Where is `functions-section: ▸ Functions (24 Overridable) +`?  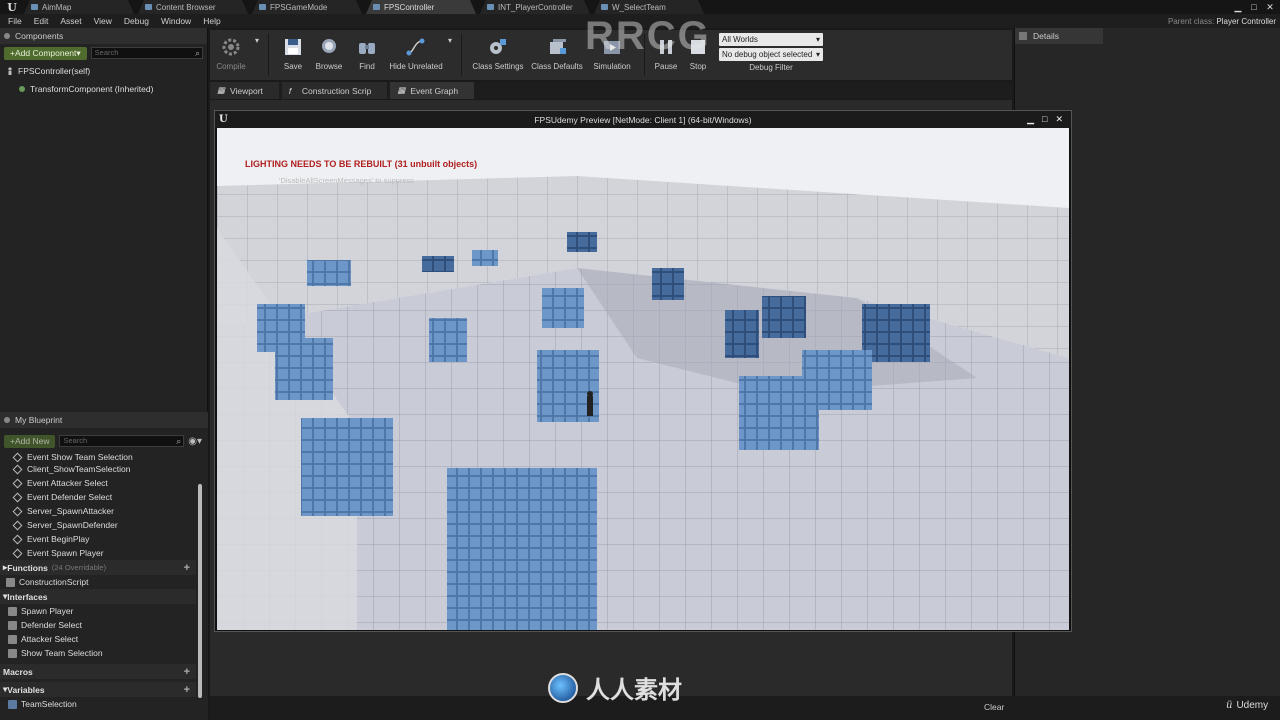 functions-section: ▸ Functions (24 Overridable) + is located at coordinates (98, 567).